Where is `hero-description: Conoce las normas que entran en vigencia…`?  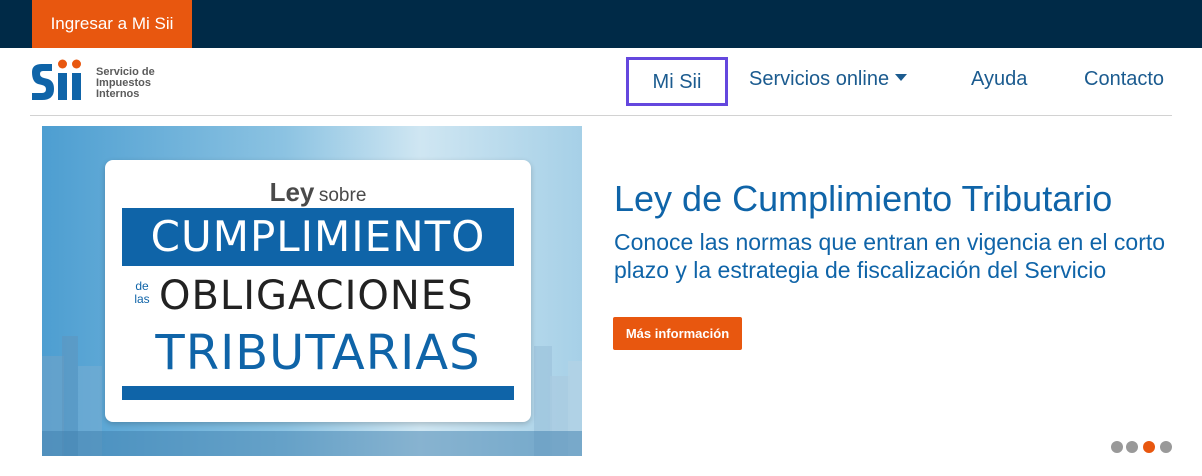
hero-description: Conoce las normas que entran en vigencia… is located at coordinates (890, 256).